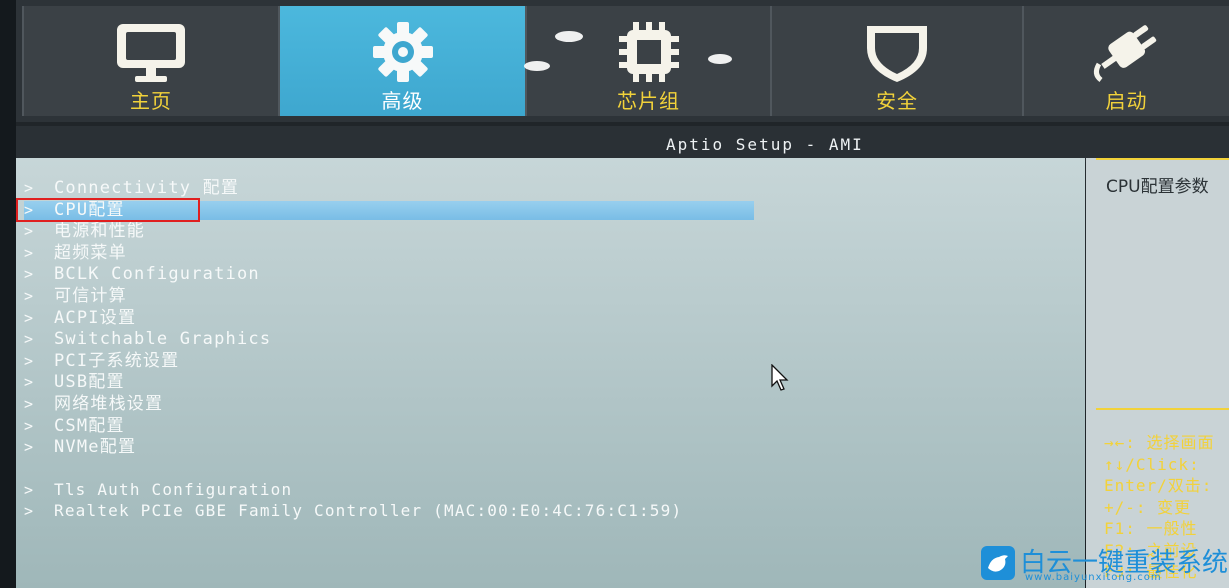  I want to click on mouse-cursor-icon, so click(780, 377).